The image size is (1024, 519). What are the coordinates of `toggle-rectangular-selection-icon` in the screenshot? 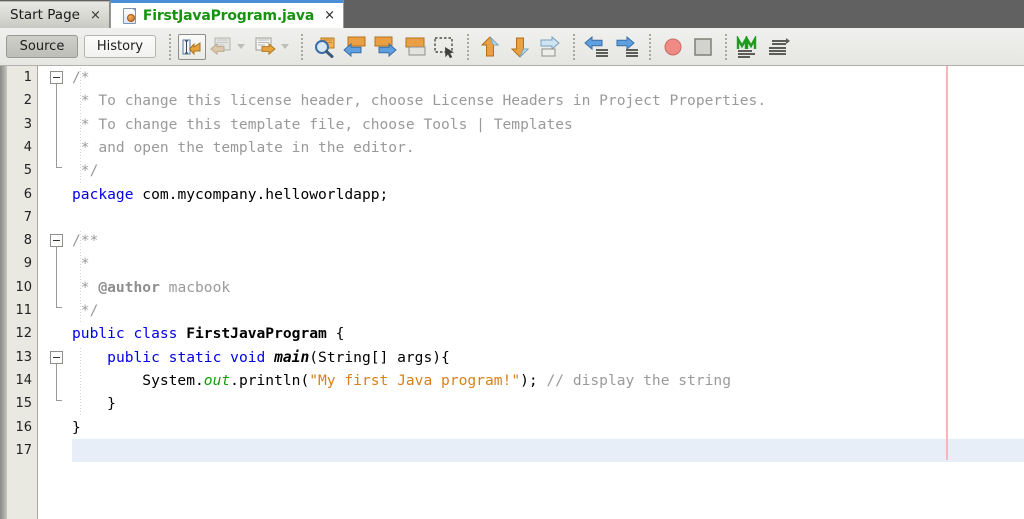 It's located at (415, 47).